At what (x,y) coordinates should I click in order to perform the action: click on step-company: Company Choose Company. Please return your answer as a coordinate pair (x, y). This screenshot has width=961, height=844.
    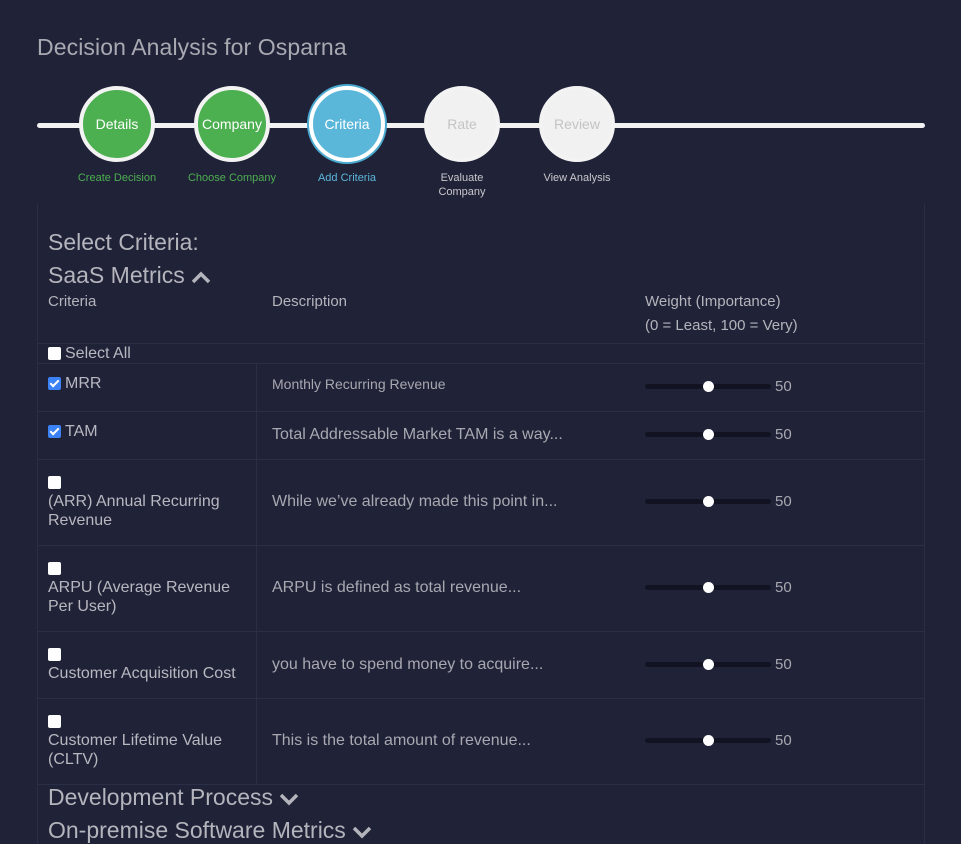
    Looking at the image, I should click on (232, 135).